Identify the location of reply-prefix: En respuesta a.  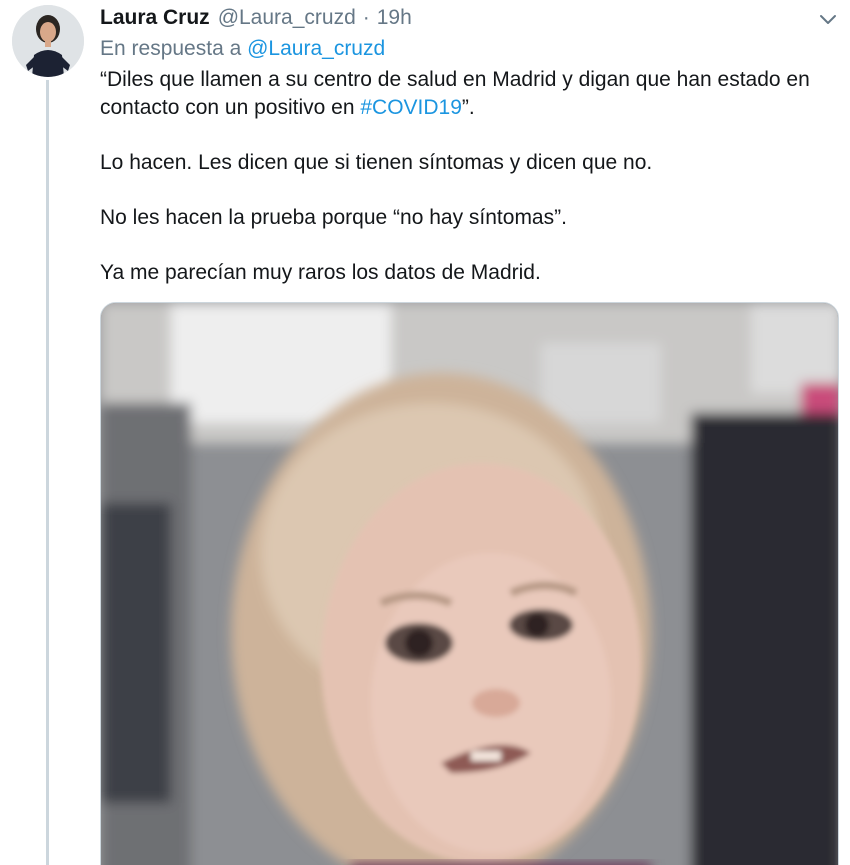
(171, 48).